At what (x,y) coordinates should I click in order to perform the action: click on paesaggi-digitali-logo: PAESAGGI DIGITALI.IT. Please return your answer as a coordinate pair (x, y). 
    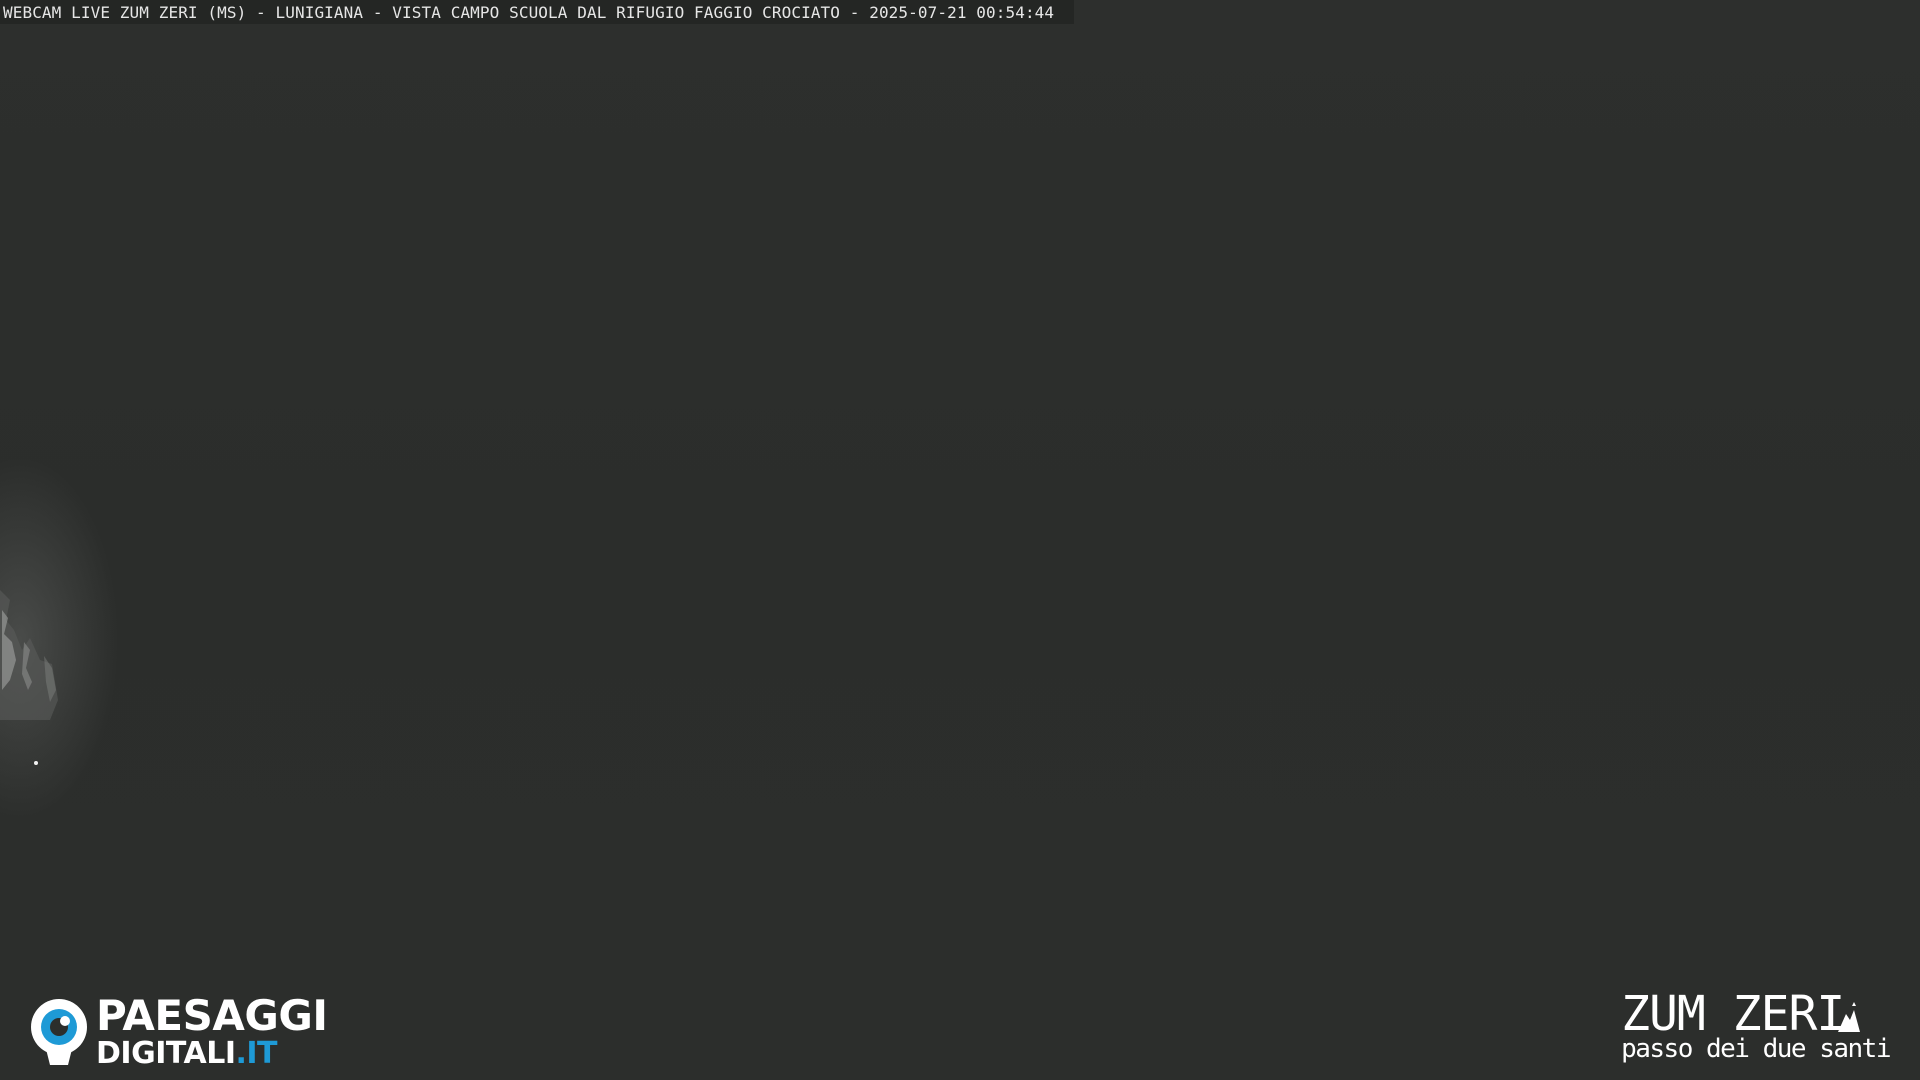
    Looking at the image, I should click on (178, 1030).